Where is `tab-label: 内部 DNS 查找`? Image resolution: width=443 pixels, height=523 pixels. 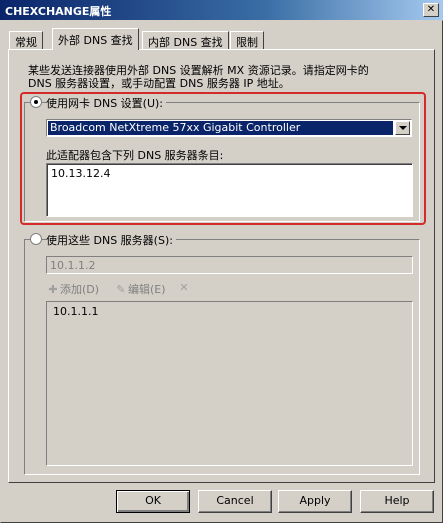 tab-label: 内部 DNS 查找 is located at coordinates (185, 42).